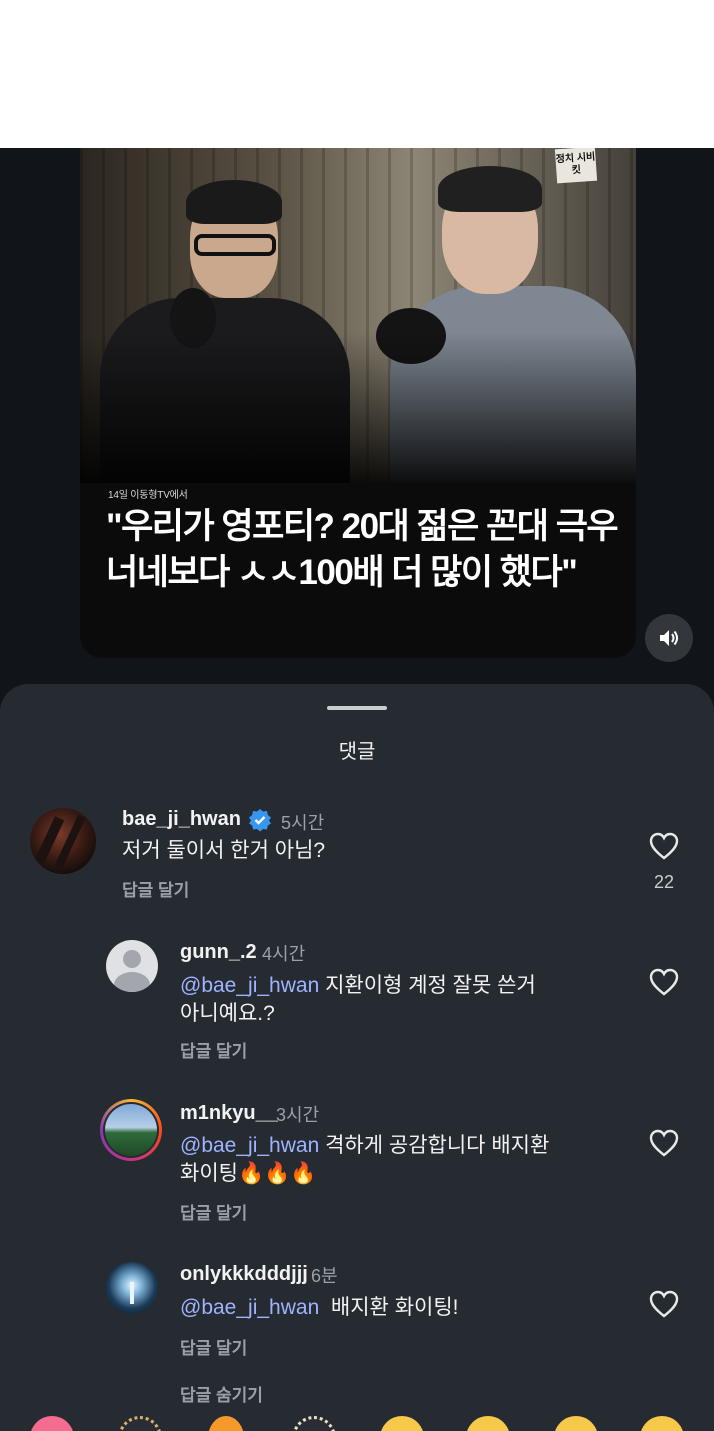 The width and height of the screenshot is (714, 1431). What do you see at coordinates (248, 1173) in the screenshot?
I see `comment-text-part: 화이팅🔥🔥🔥` at bounding box center [248, 1173].